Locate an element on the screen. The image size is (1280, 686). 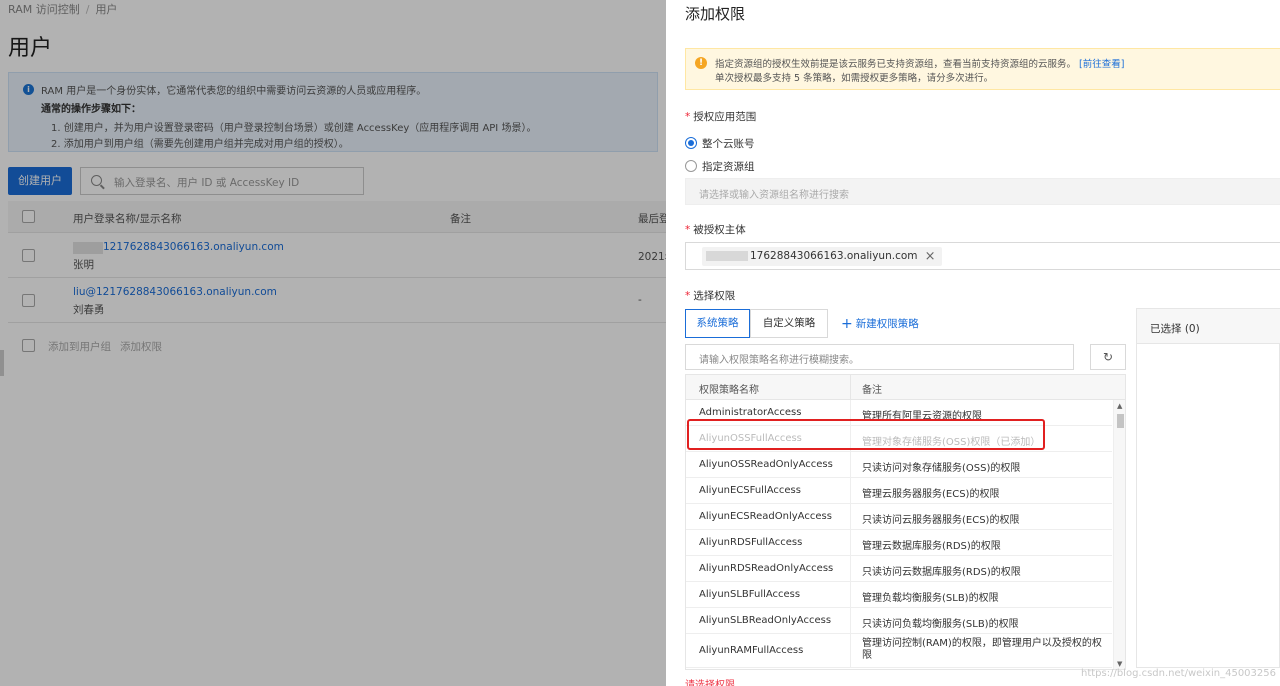
column-header-policy-remark: 备注 is located at coordinates (872, 390).